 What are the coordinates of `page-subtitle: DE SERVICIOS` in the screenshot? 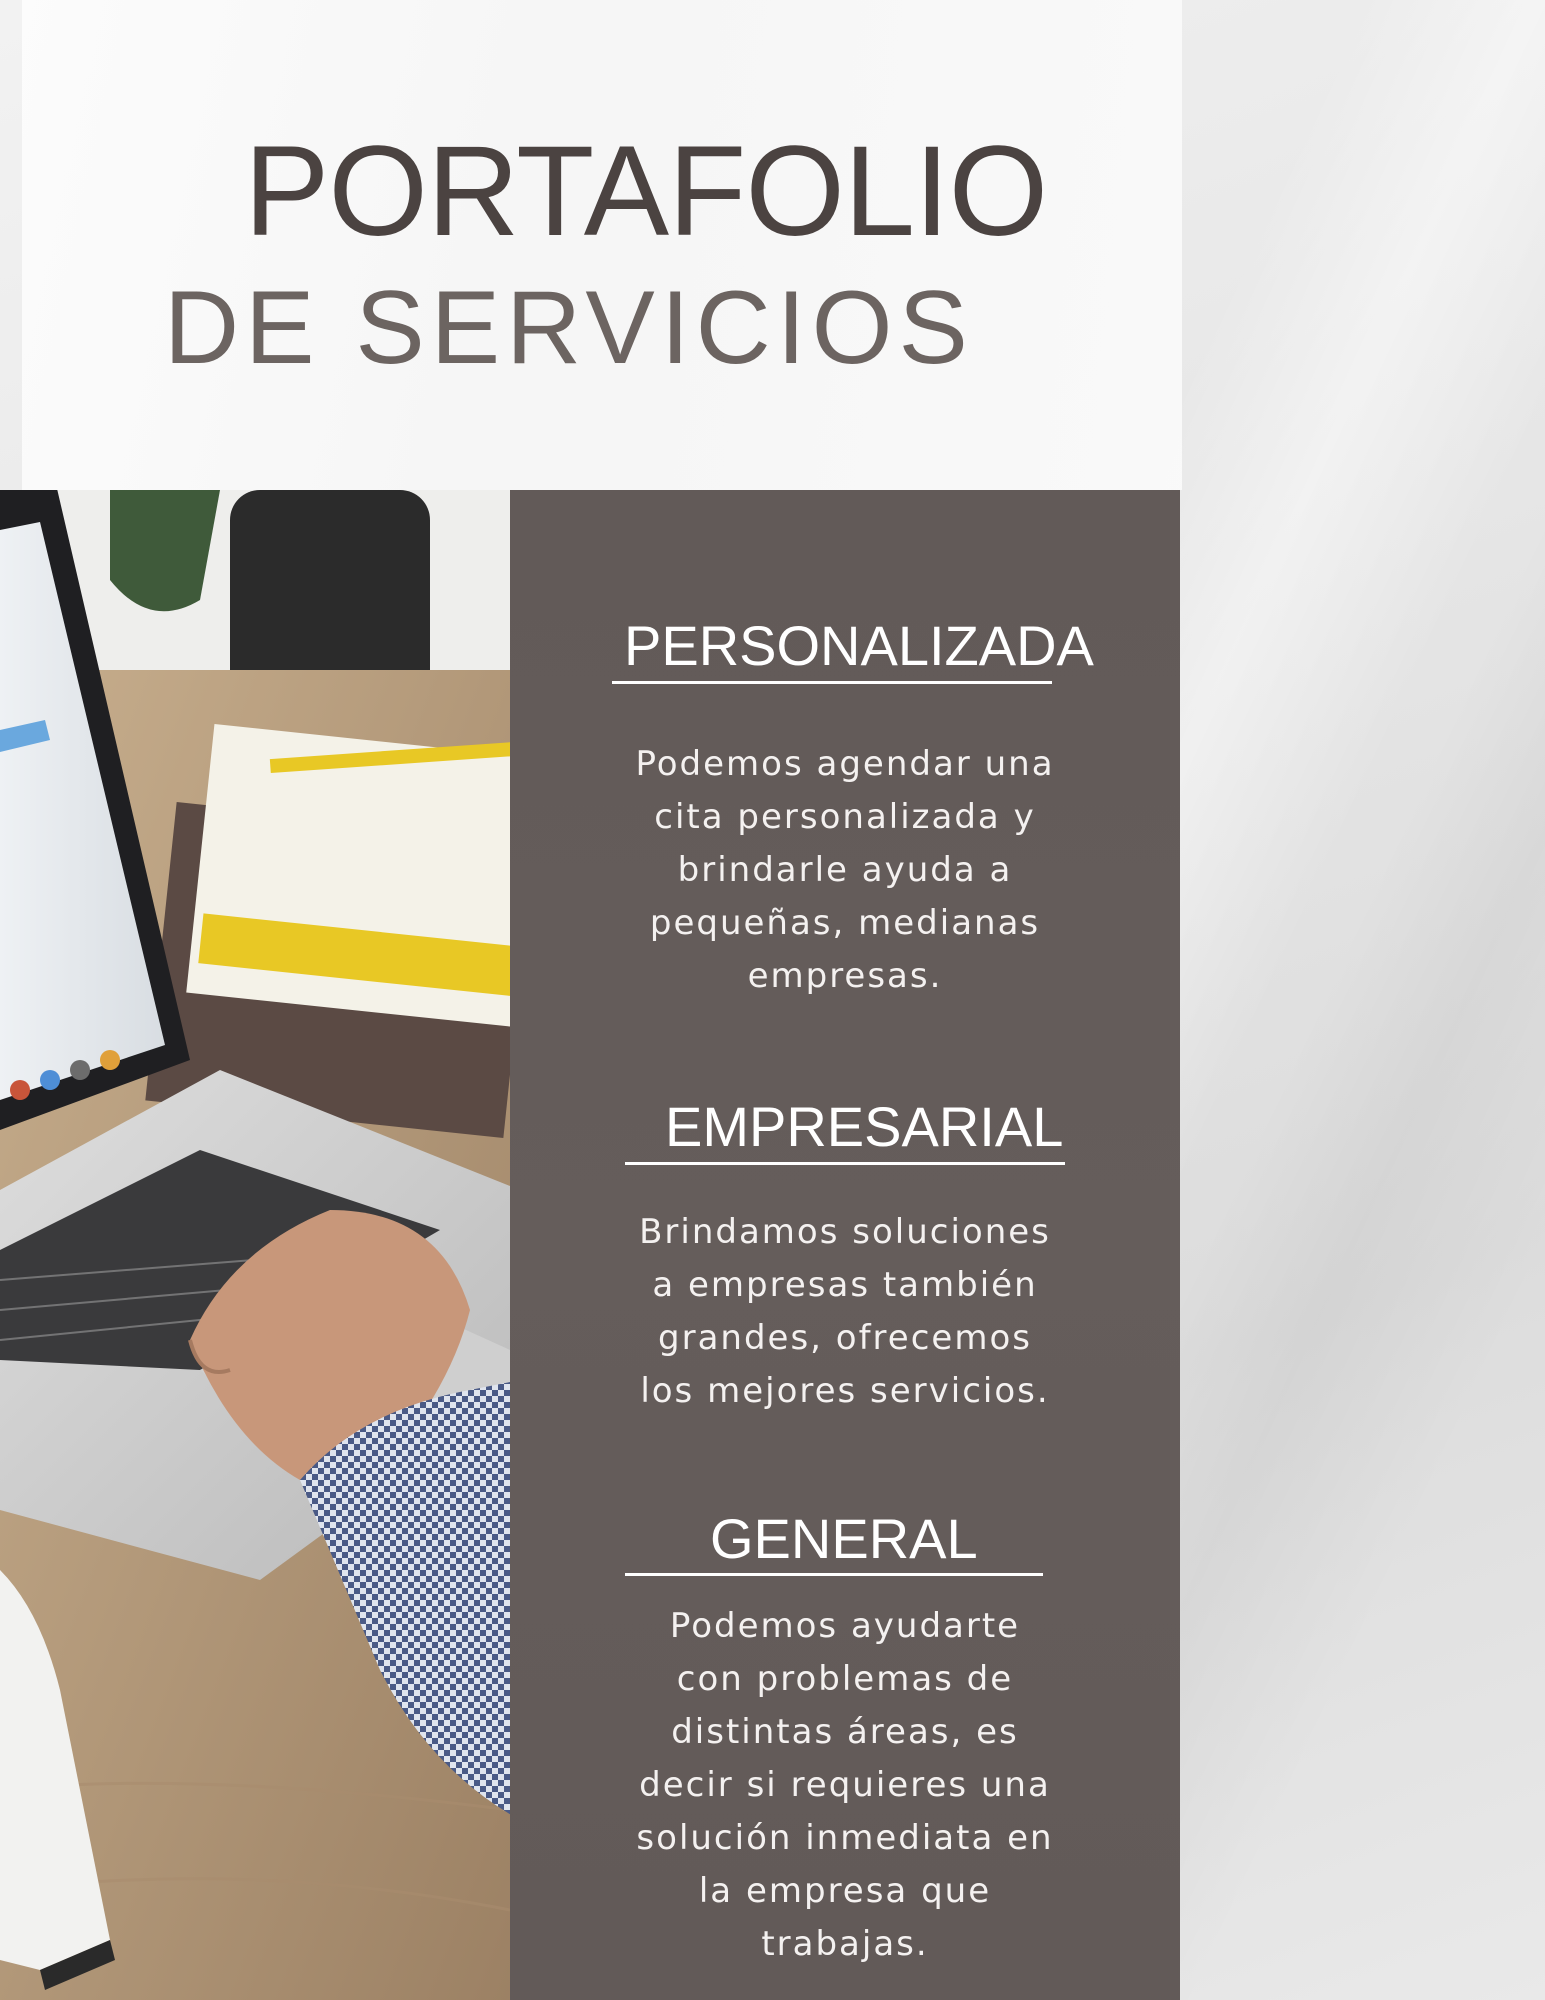 It's located at (569, 328).